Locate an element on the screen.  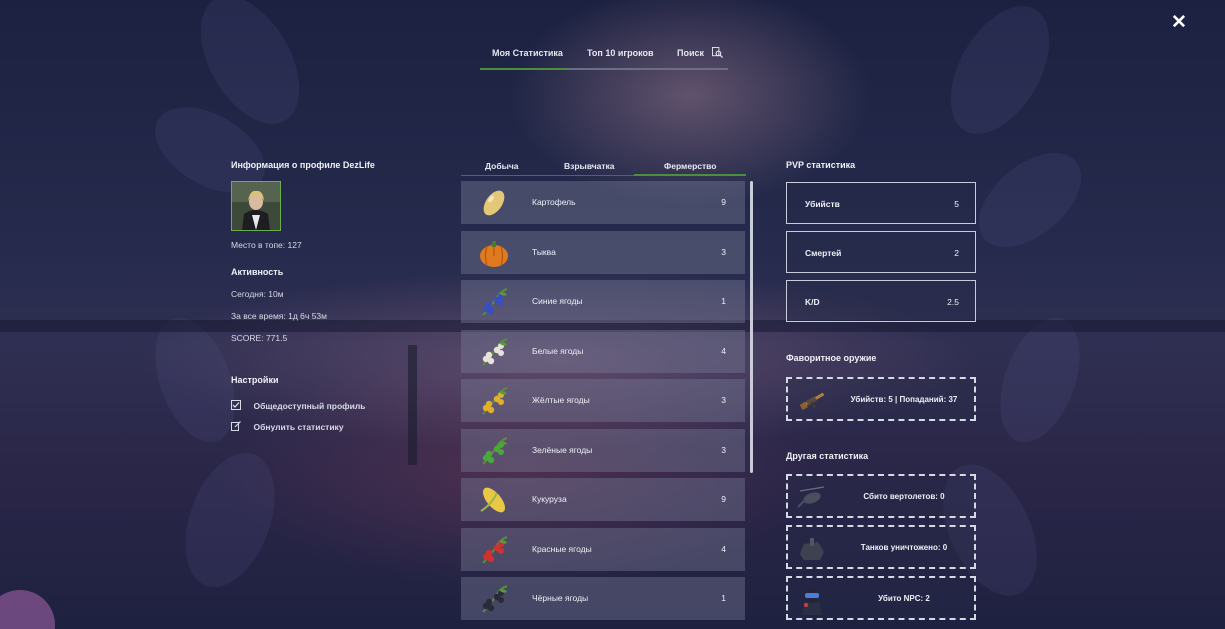
kills-value: 5 is located at coordinates (956, 204).